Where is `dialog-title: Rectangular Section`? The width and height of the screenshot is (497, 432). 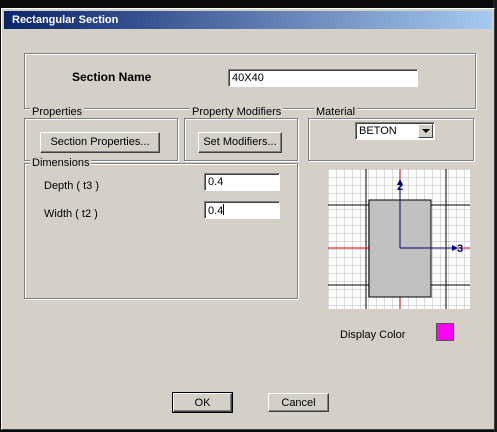 dialog-title: Rectangular Section is located at coordinates (248, 20).